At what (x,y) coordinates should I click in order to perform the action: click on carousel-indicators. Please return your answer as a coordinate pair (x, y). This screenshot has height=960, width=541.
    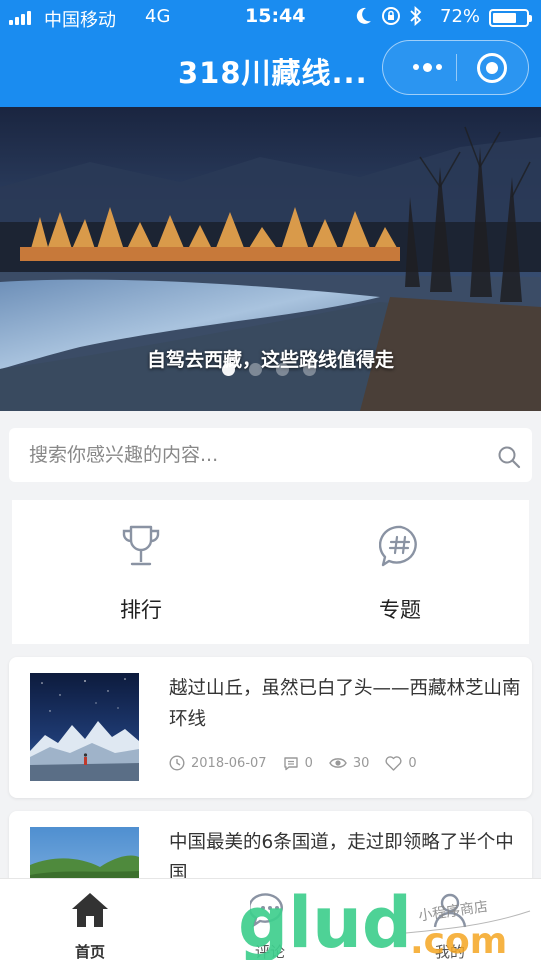
    Looking at the image, I should click on (269, 369).